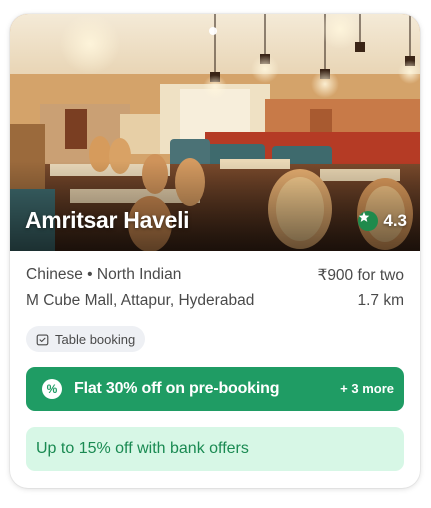 The image size is (431, 508). Describe the element at coordinates (52, 389) in the screenshot. I see `percent-badge-icon: %` at that location.